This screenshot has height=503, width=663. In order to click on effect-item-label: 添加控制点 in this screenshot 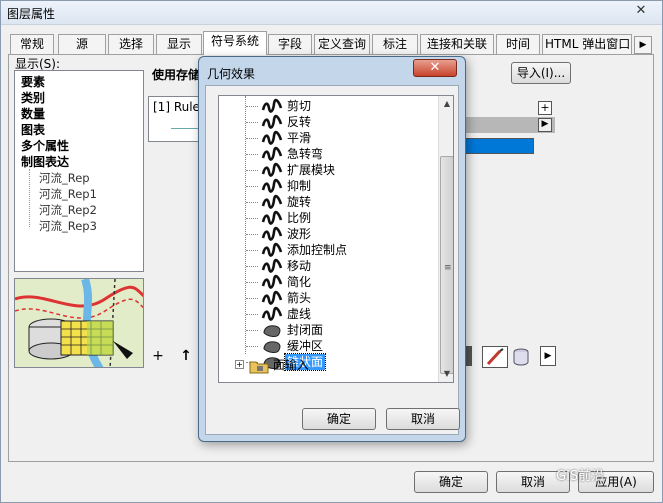, I will do `click(317, 250)`.